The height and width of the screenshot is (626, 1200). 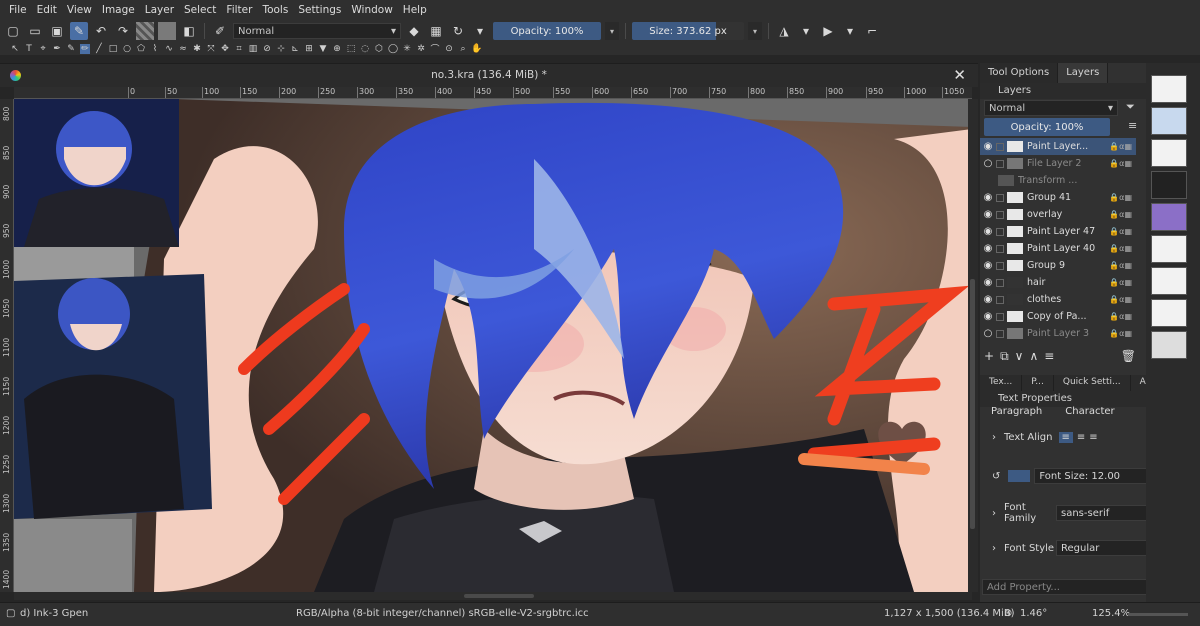 I want to click on fg-bg-color-icon: ◧, so click(x=189, y=31).